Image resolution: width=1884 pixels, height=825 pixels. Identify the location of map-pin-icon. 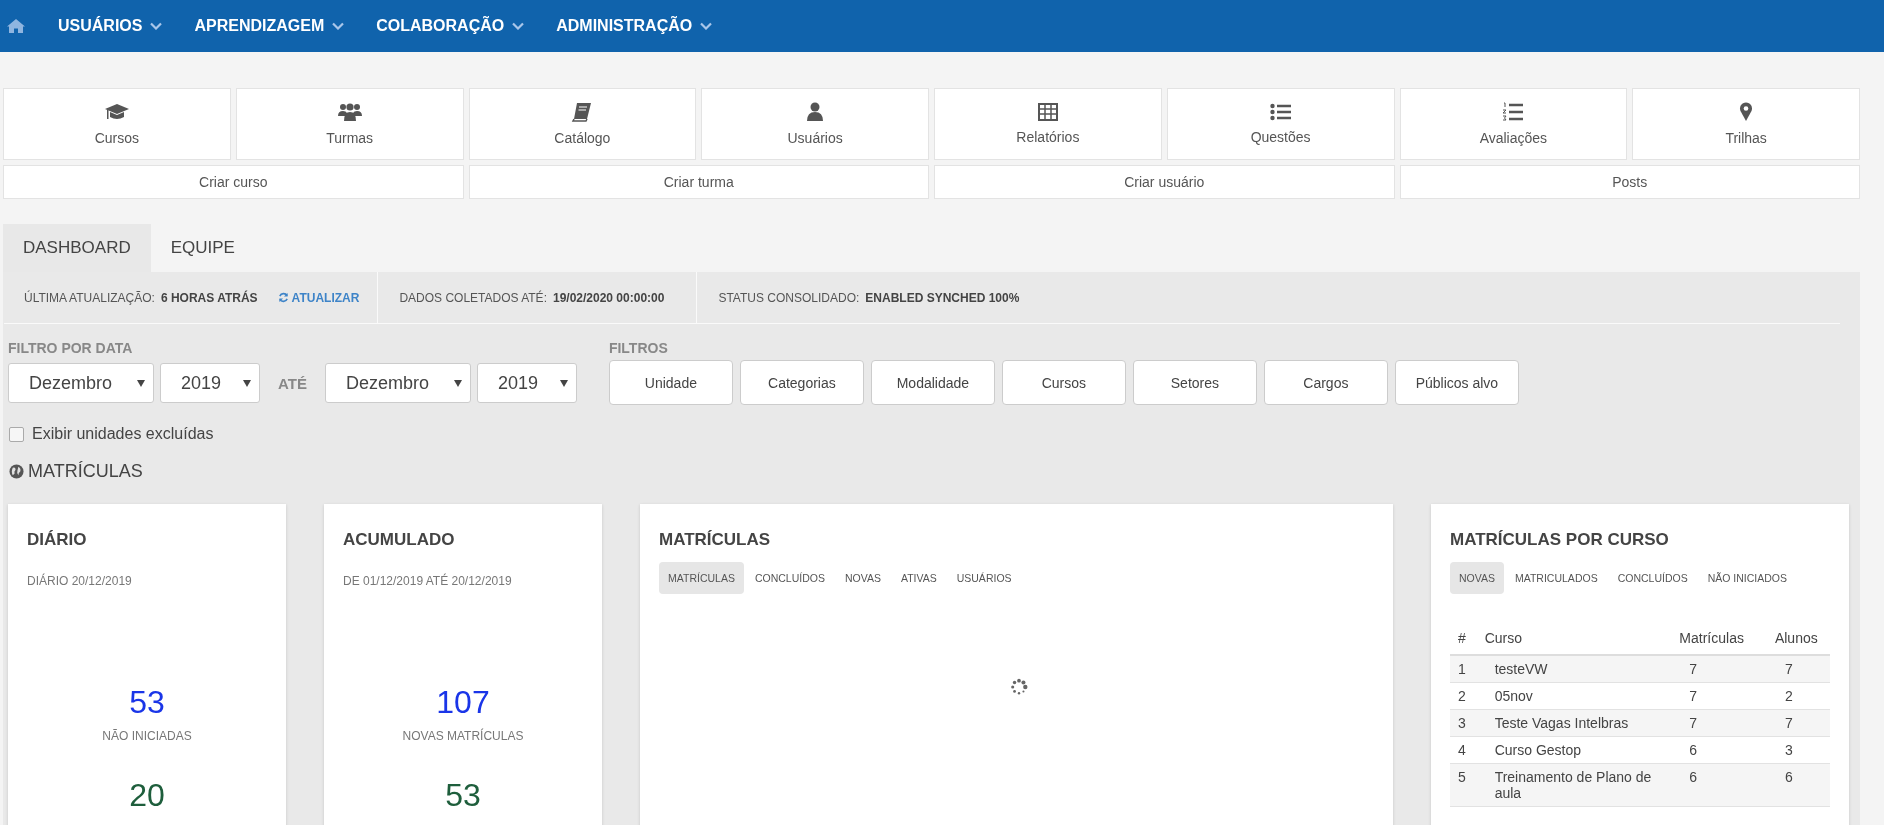
(1746, 112).